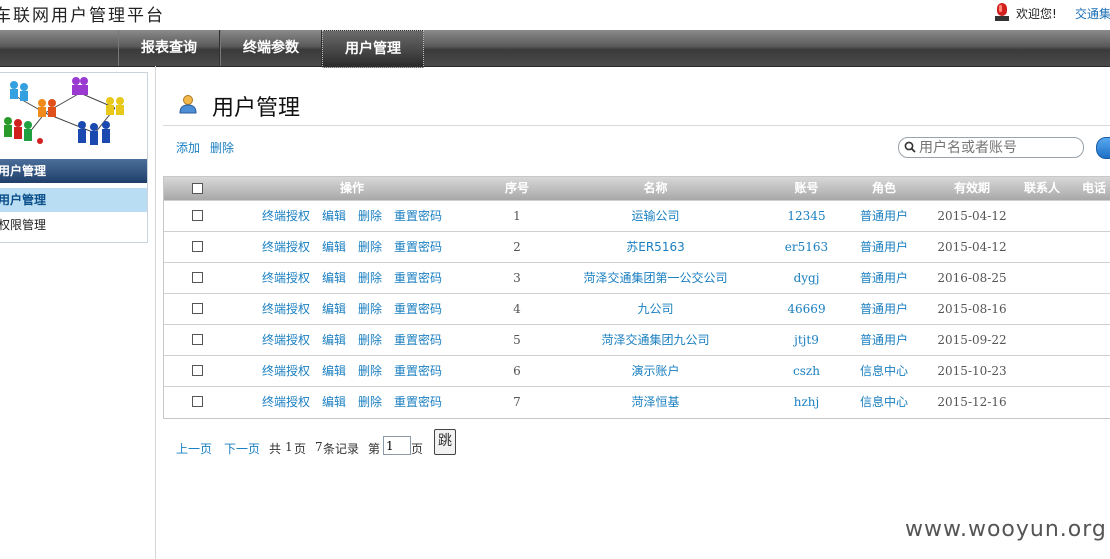 This screenshot has width=1110, height=559. What do you see at coordinates (73, 200) in the screenshot?
I see `sidebar-item-user-management: 用户管理` at bounding box center [73, 200].